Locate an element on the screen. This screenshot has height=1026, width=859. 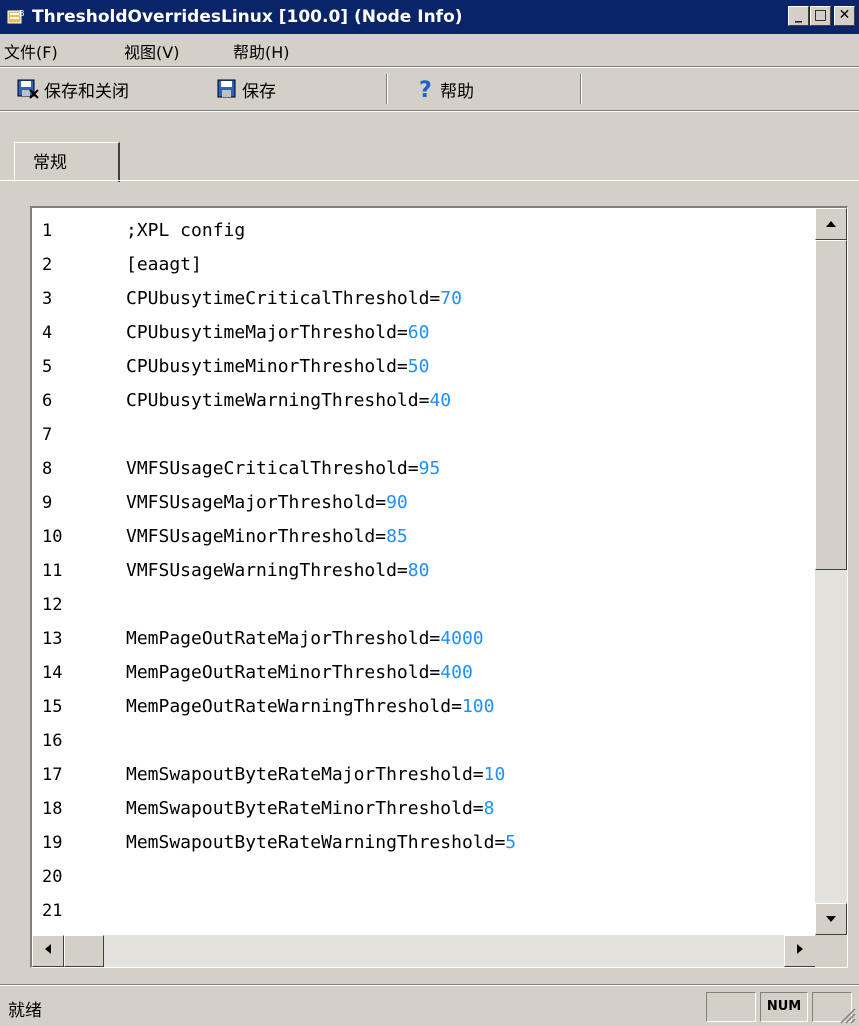
line-number: 19 is located at coordinates (52, 843).